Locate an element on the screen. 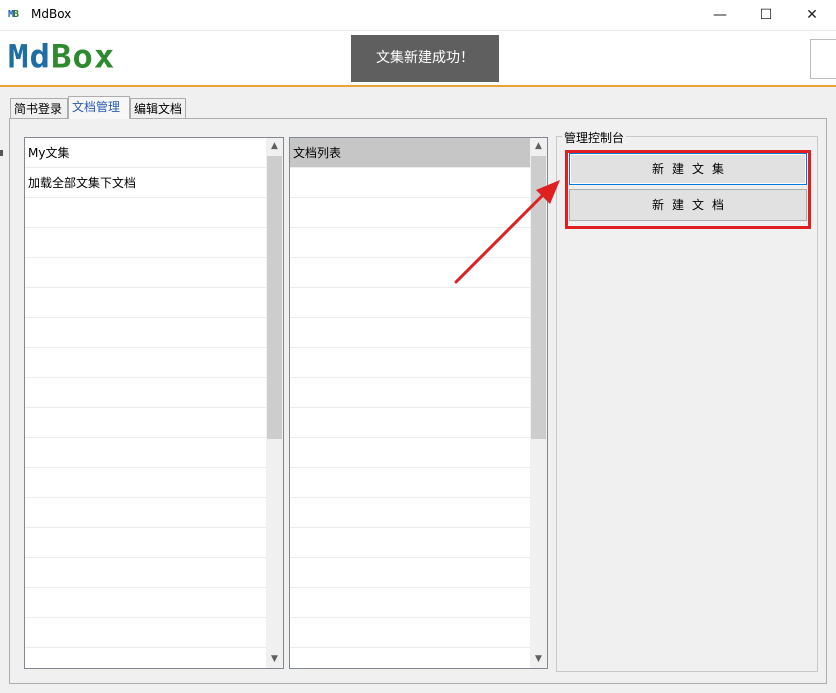  title-bar: MB MdBox — ☐ ✕ is located at coordinates (418, 15).